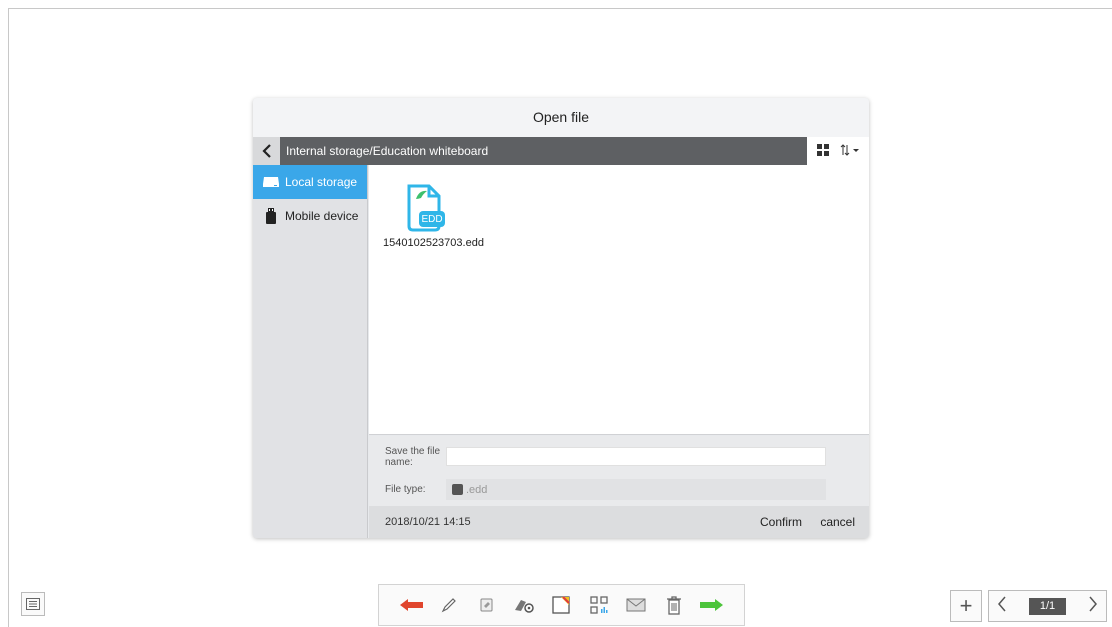  I want to click on eraser-icon, so click(486, 605).